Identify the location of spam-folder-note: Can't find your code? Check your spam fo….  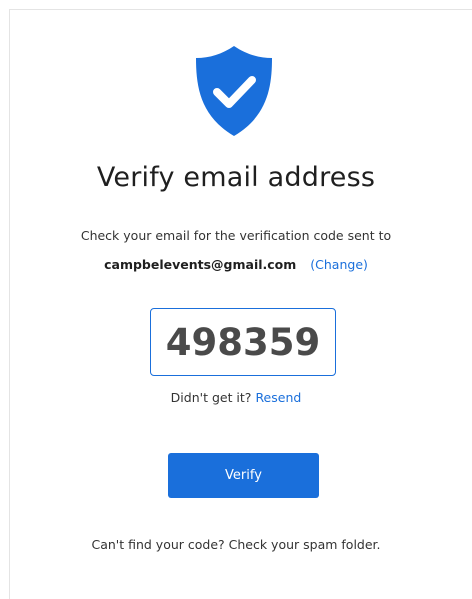
(236, 544).